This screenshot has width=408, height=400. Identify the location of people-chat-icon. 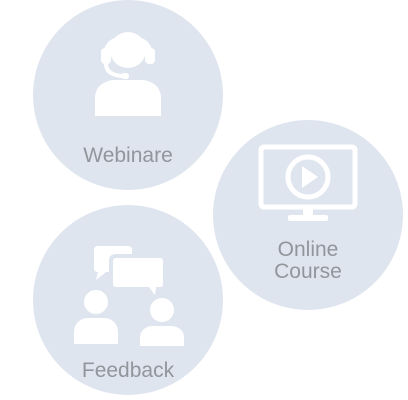
(129, 296).